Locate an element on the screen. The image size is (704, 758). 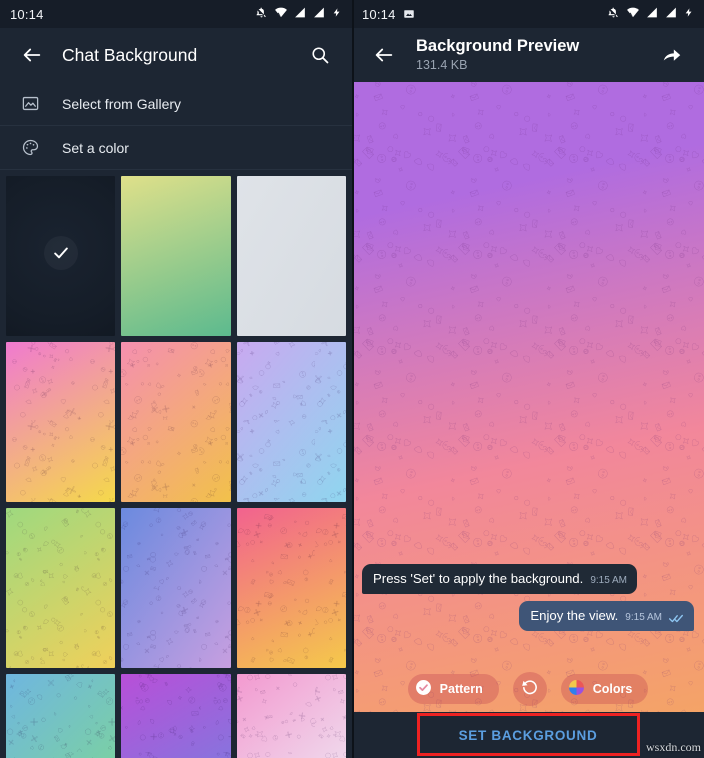
double-check-icon is located at coordinates (676, 618).